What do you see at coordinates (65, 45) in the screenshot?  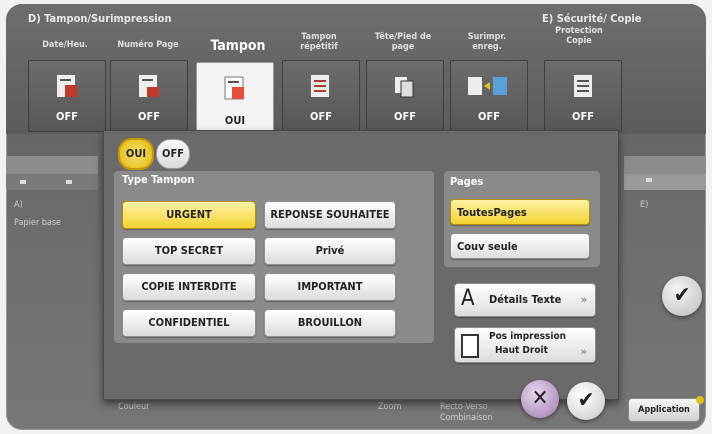 I see `tab-label-date: Date/Heu.` at bounding box center [65, 45].